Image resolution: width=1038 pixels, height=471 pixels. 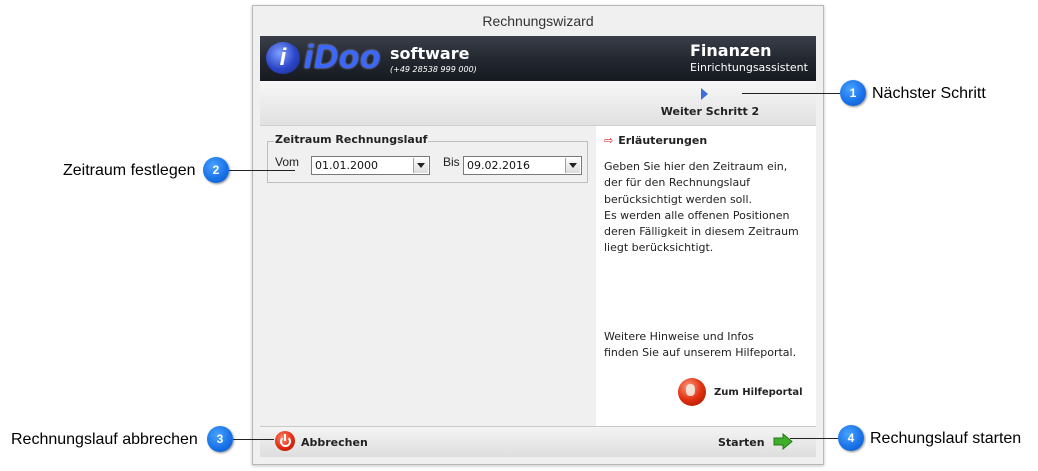 I want to click on callout-label-2: Zeitraum festlegen, so click(x=129, y=170).